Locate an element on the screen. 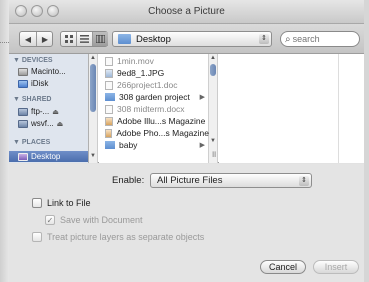  column-view-icon is located at coordinates (100, 39).